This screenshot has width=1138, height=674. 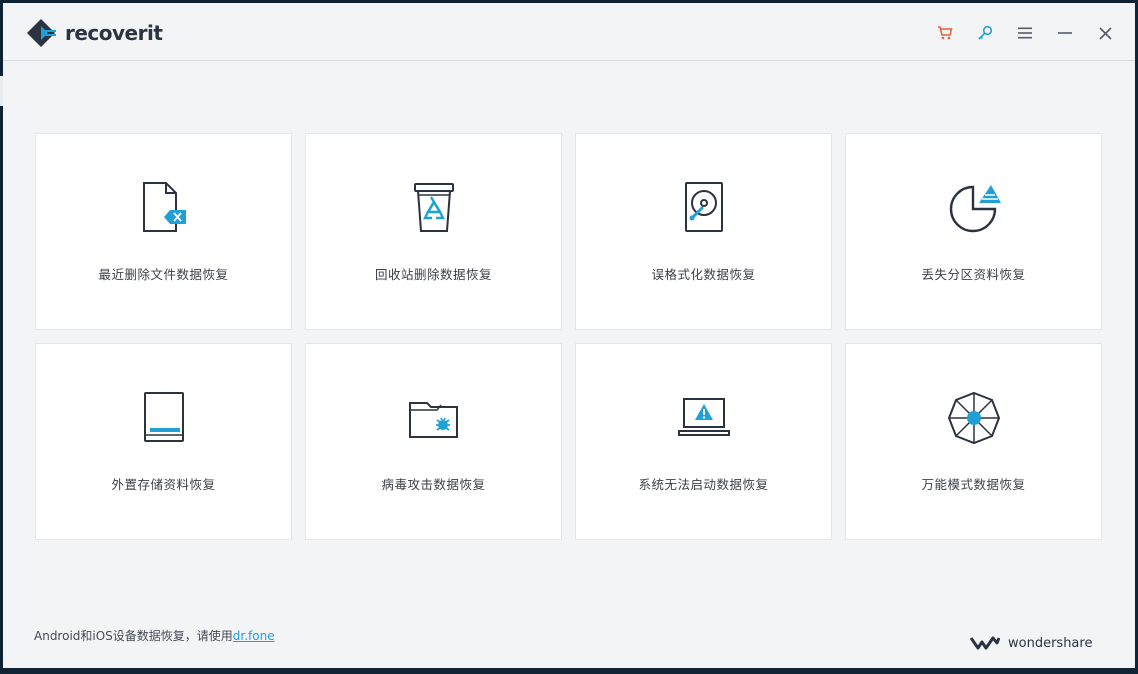 I want to click on virus-folder-icon, so click(x=434, y=418).